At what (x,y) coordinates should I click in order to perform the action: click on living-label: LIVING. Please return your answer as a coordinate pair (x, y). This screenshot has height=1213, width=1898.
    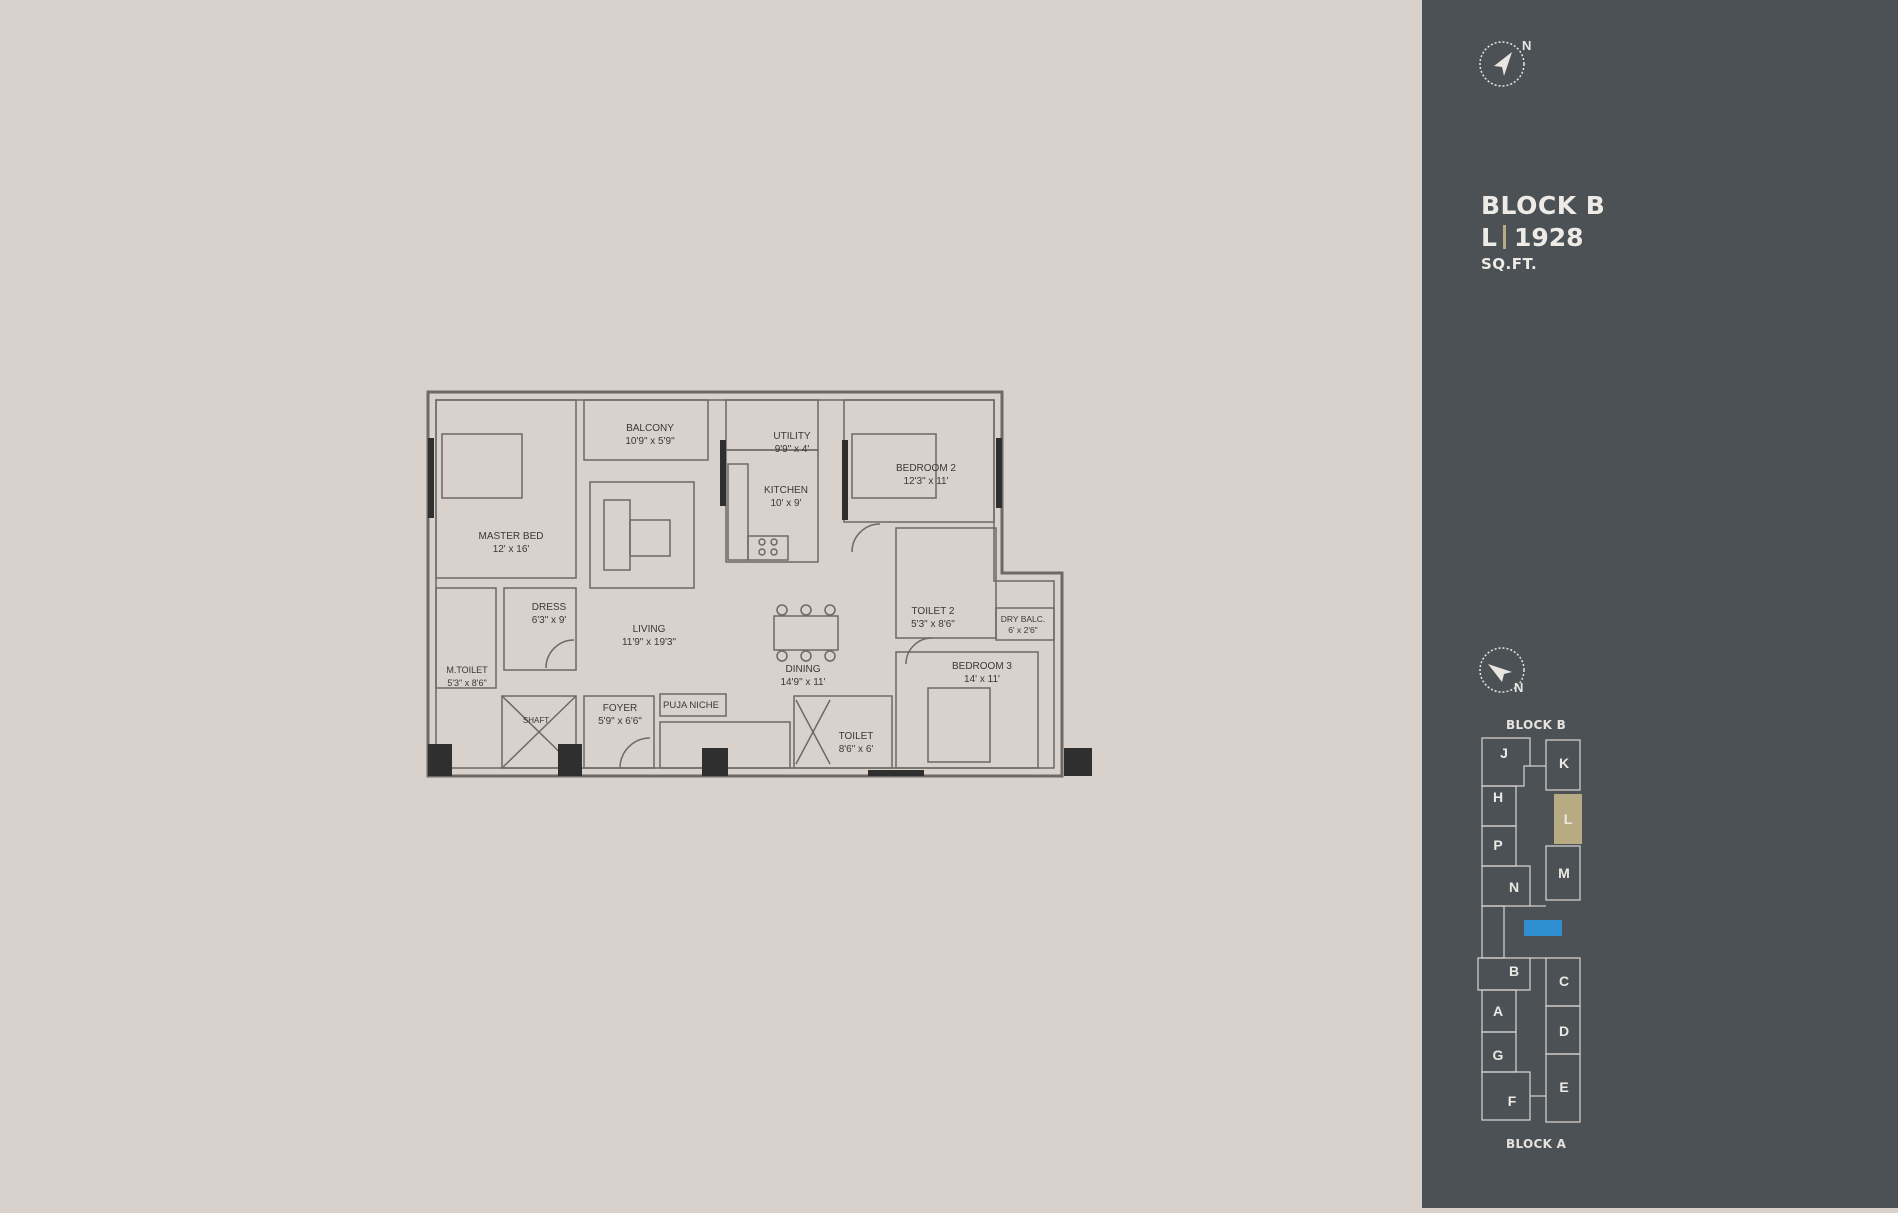
    Looking at the image, I should click on (649, 629).